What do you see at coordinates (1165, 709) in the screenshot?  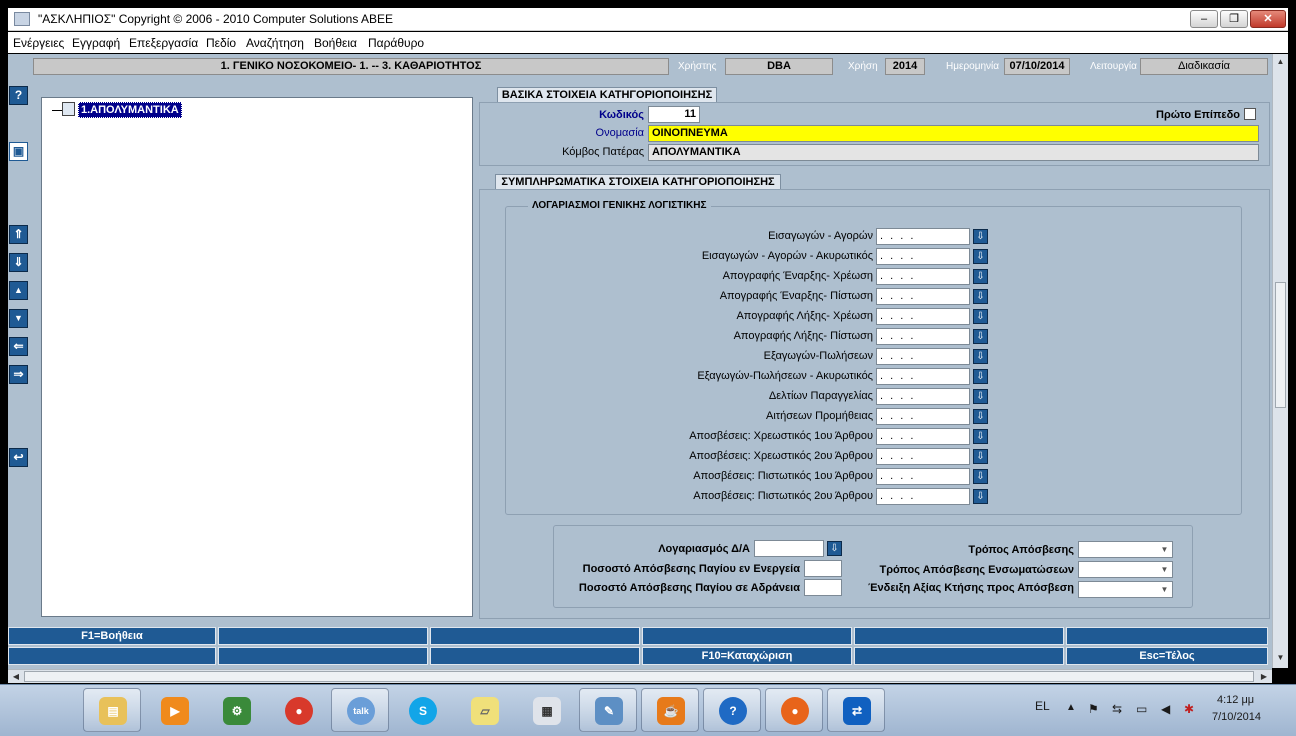 I see `speaker-icon: ◀` at bounding box center [1165, 709].